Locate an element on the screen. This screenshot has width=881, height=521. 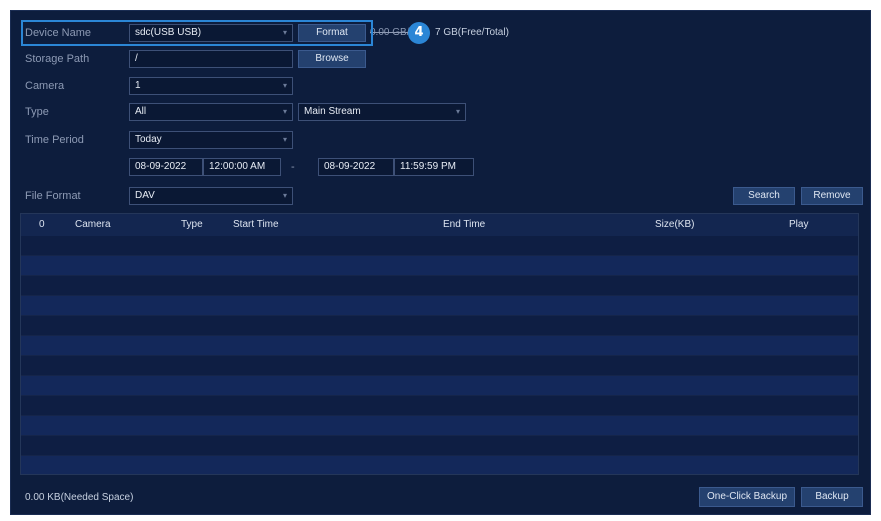
file-format-select: DAV ▾ is located at coordinates (211, 196).